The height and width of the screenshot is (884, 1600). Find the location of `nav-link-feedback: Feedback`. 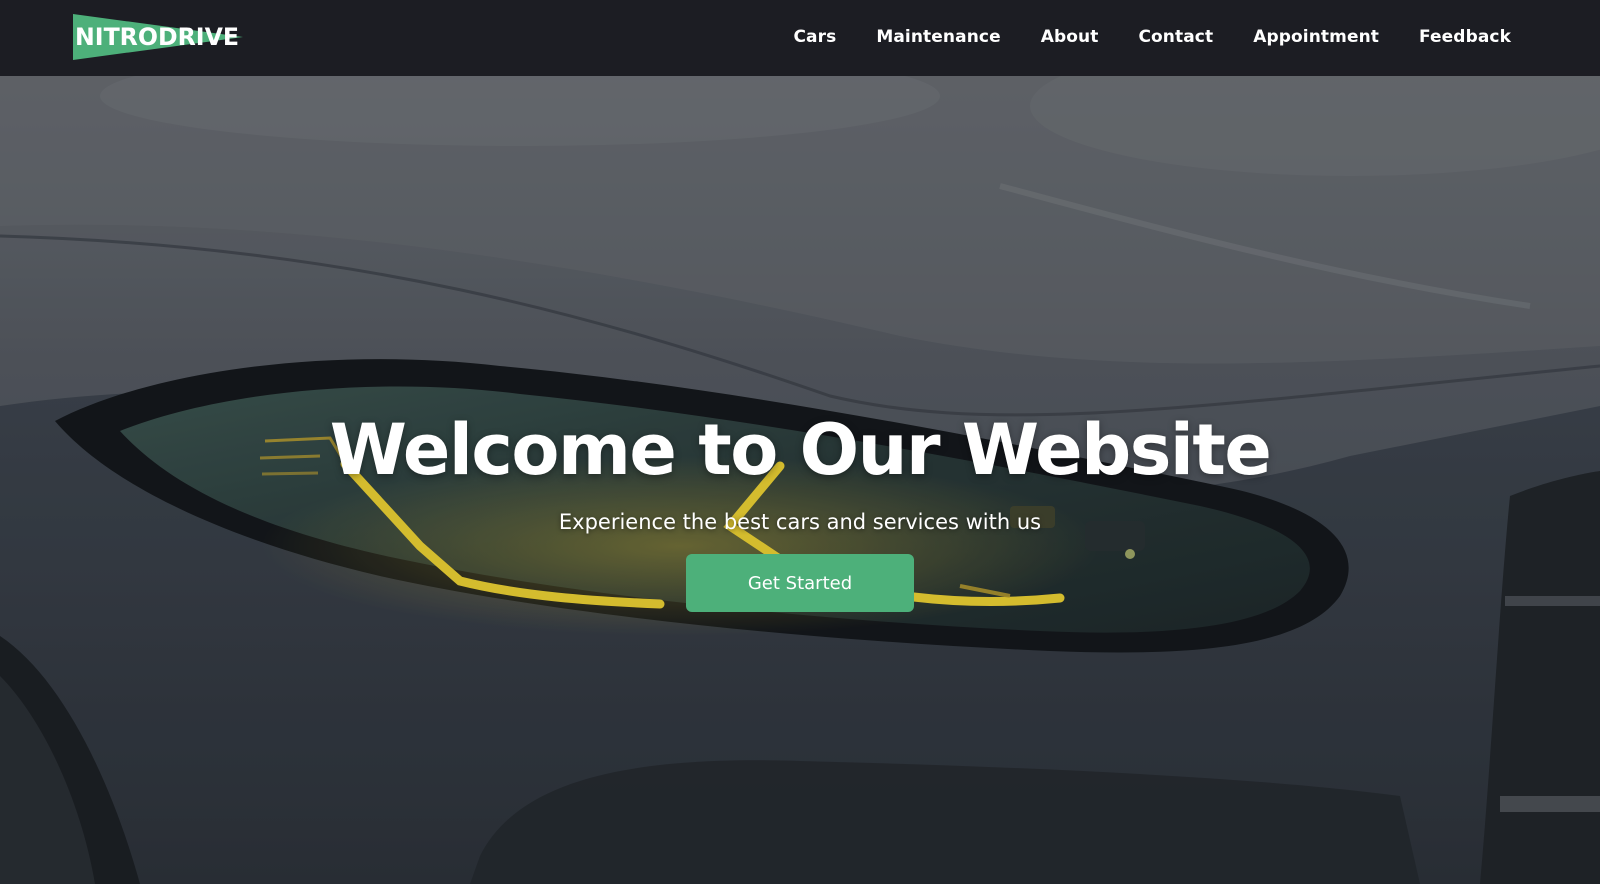

nav-link-feedback: Feedback is located at coordinates (1465, 37).